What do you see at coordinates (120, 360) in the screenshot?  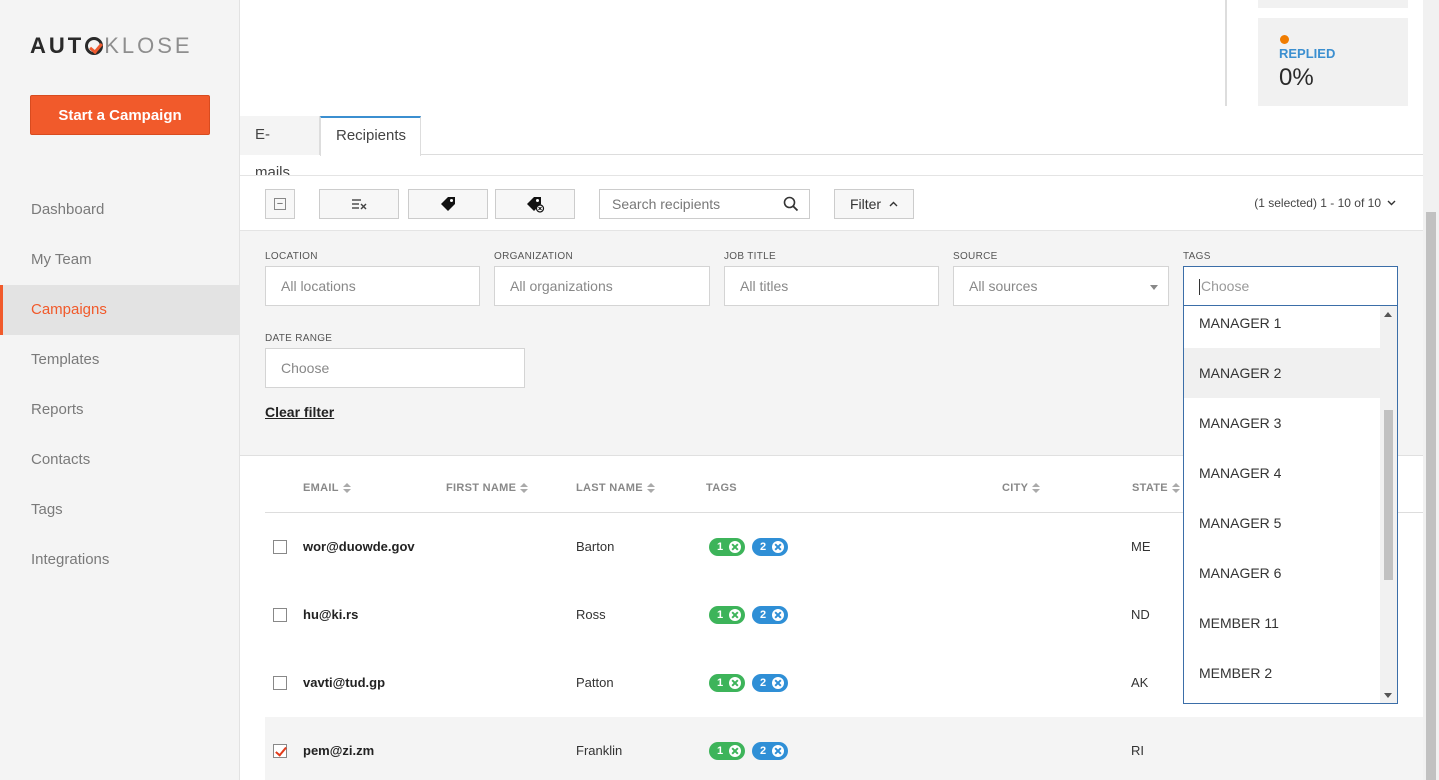 I see `sidebar-item-templates: Templates` at bounding box center [120, 360].